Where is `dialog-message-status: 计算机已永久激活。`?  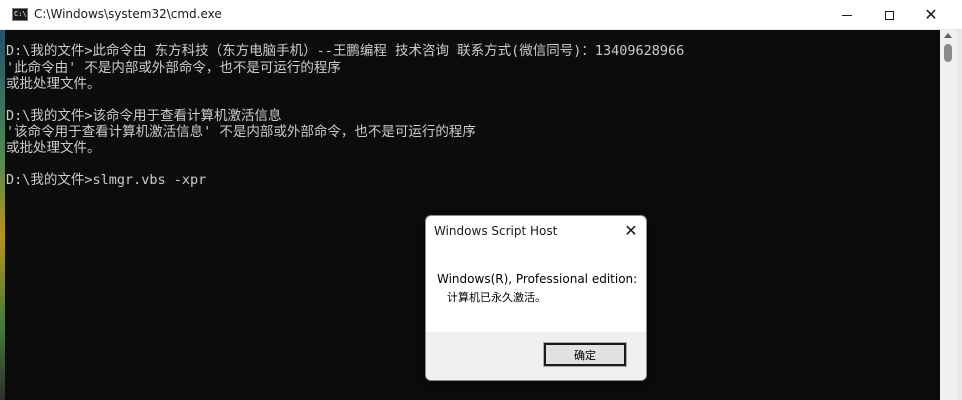
dialog-message-status: 计算机已永久激活。 is located at coordinates (496, 297).